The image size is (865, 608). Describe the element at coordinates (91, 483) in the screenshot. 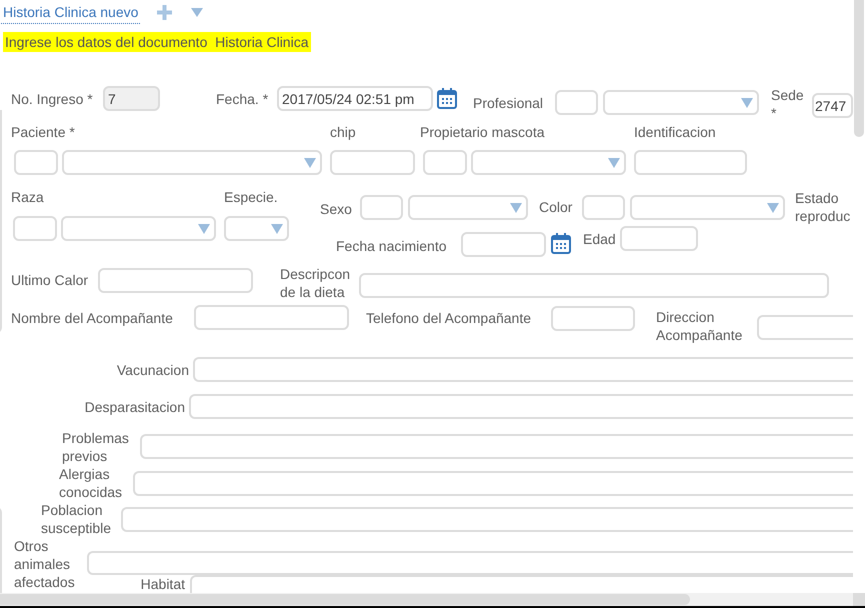

I see `field-label: Alergias conocidas` at that location.